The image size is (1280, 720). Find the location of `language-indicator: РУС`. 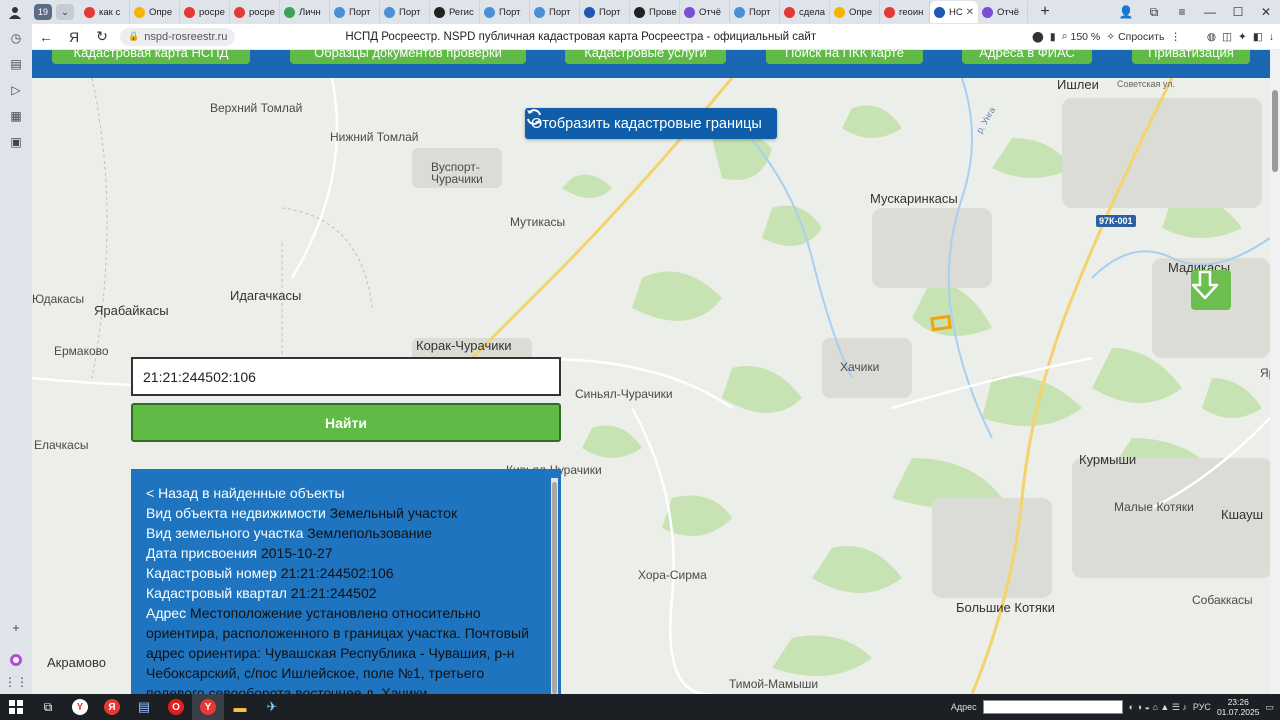

language-indicator: РУС is located at coordinates (1202, 707).